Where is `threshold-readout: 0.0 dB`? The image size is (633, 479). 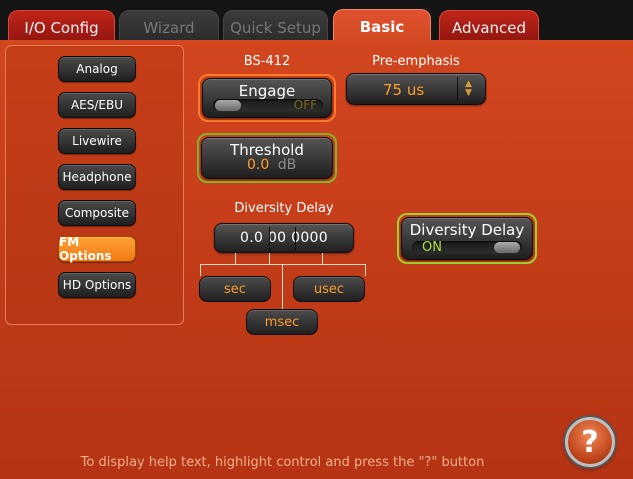 threshold-readout: 0.0 dB is located at coordinates (271, 165).